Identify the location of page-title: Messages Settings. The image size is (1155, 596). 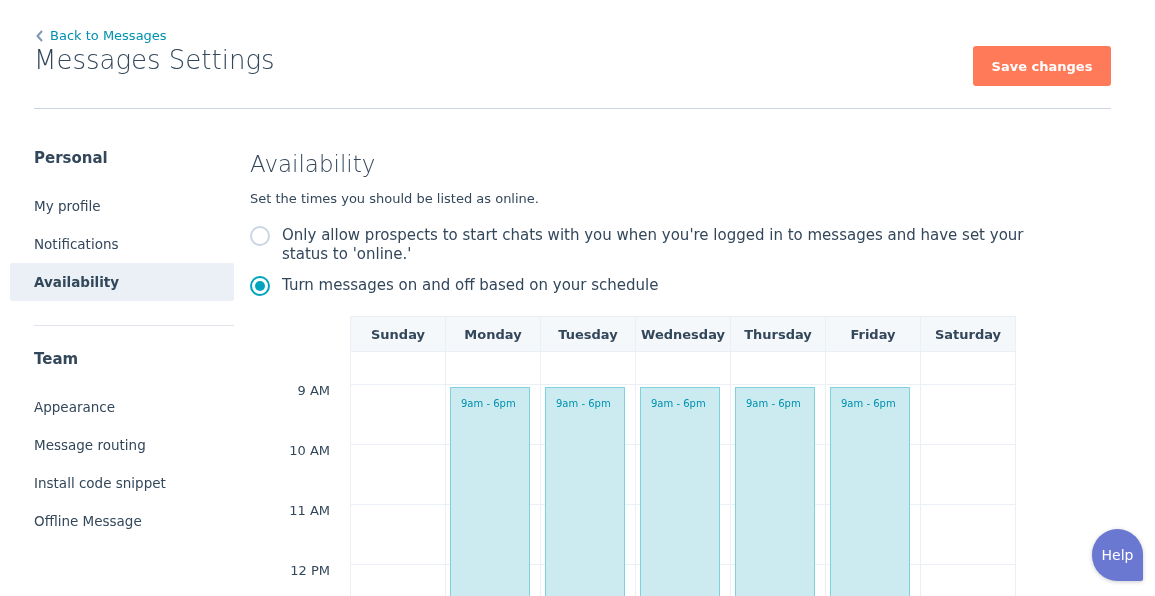
(154, 60).